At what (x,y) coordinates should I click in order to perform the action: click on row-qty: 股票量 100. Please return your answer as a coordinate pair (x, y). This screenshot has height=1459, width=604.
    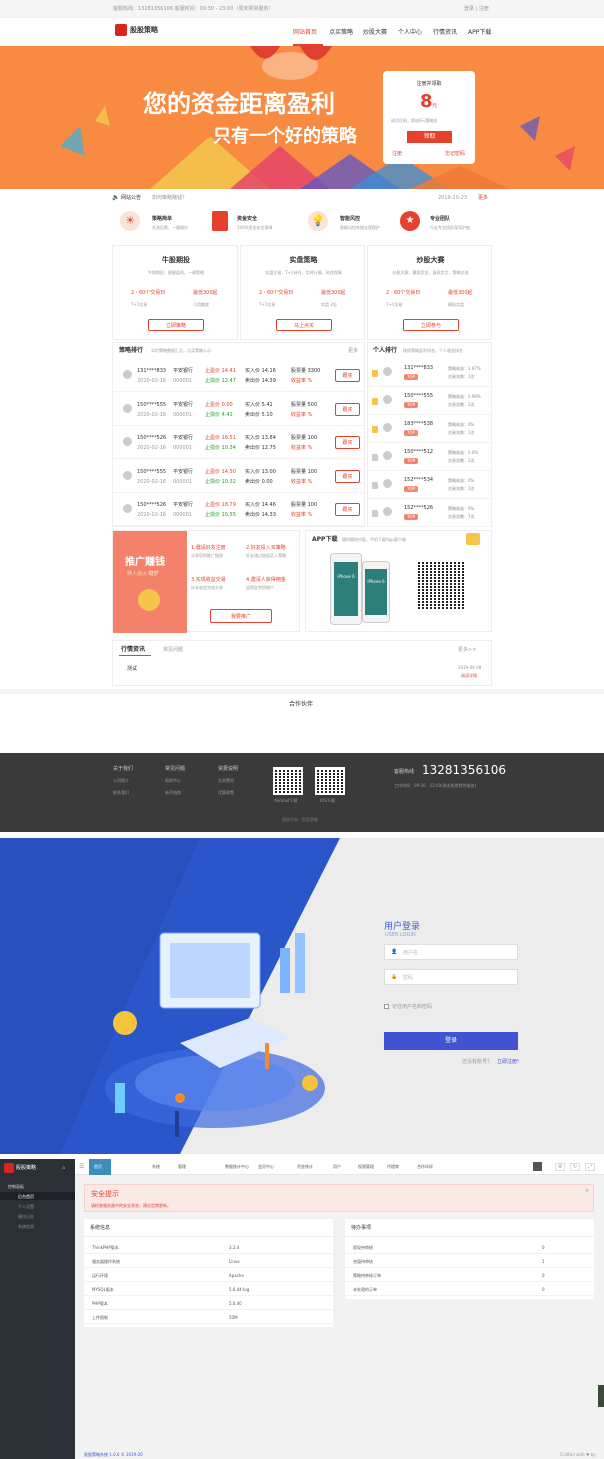
    Looking at the image, I should click on (304, 438).